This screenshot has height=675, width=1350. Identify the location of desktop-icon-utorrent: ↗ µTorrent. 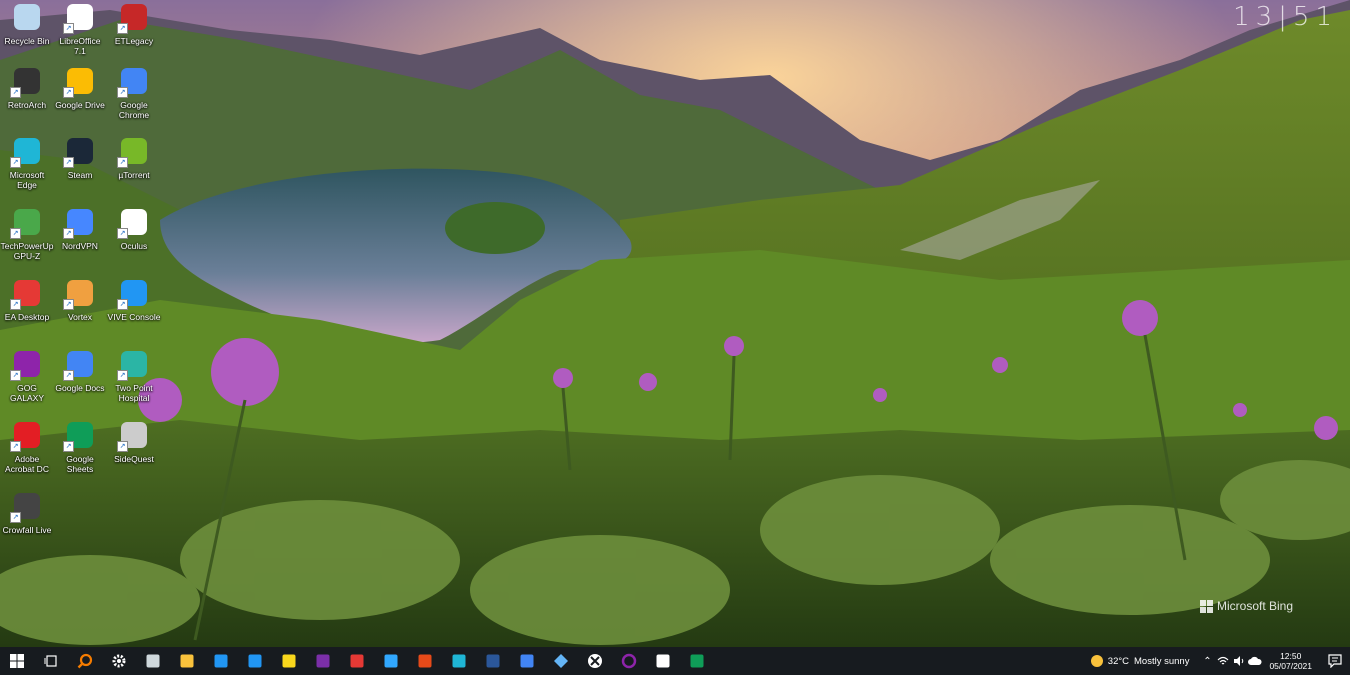
(134, 157).